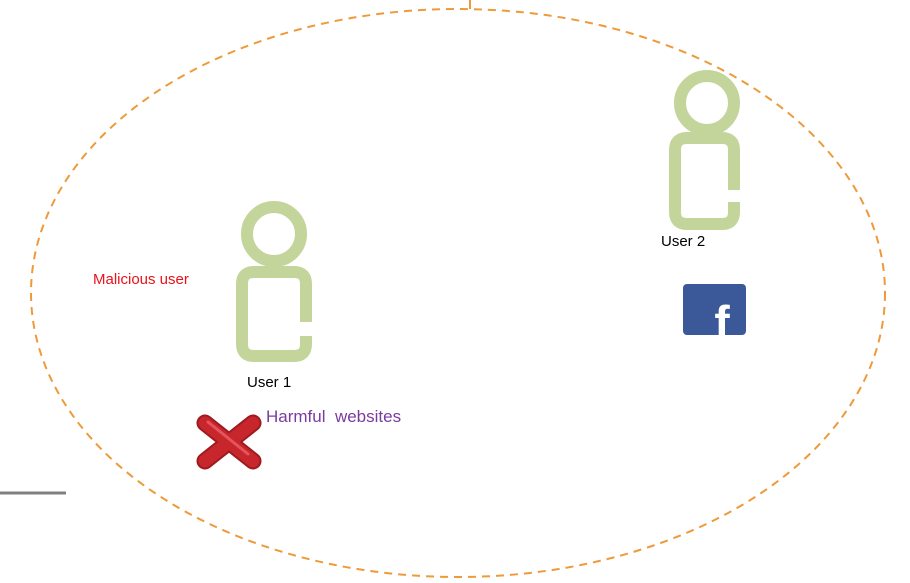  What do you see at coordinates (229, 442) in the screenshot?
I see `red-x-icon` at bounding box center [229, 442].